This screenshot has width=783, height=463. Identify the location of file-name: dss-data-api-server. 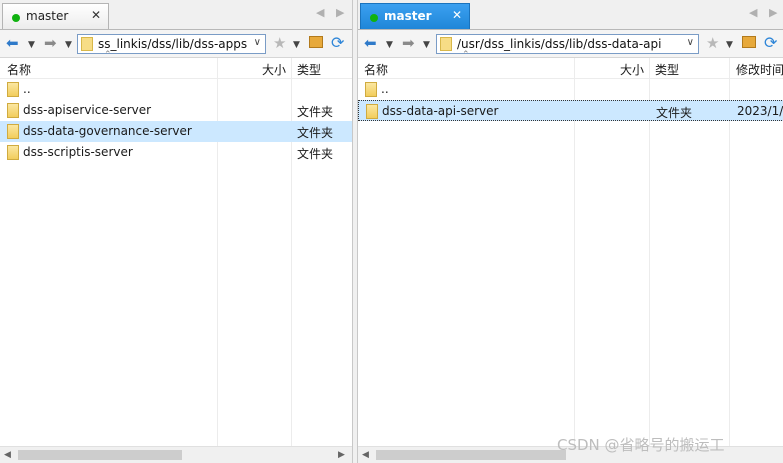
(440, 111).